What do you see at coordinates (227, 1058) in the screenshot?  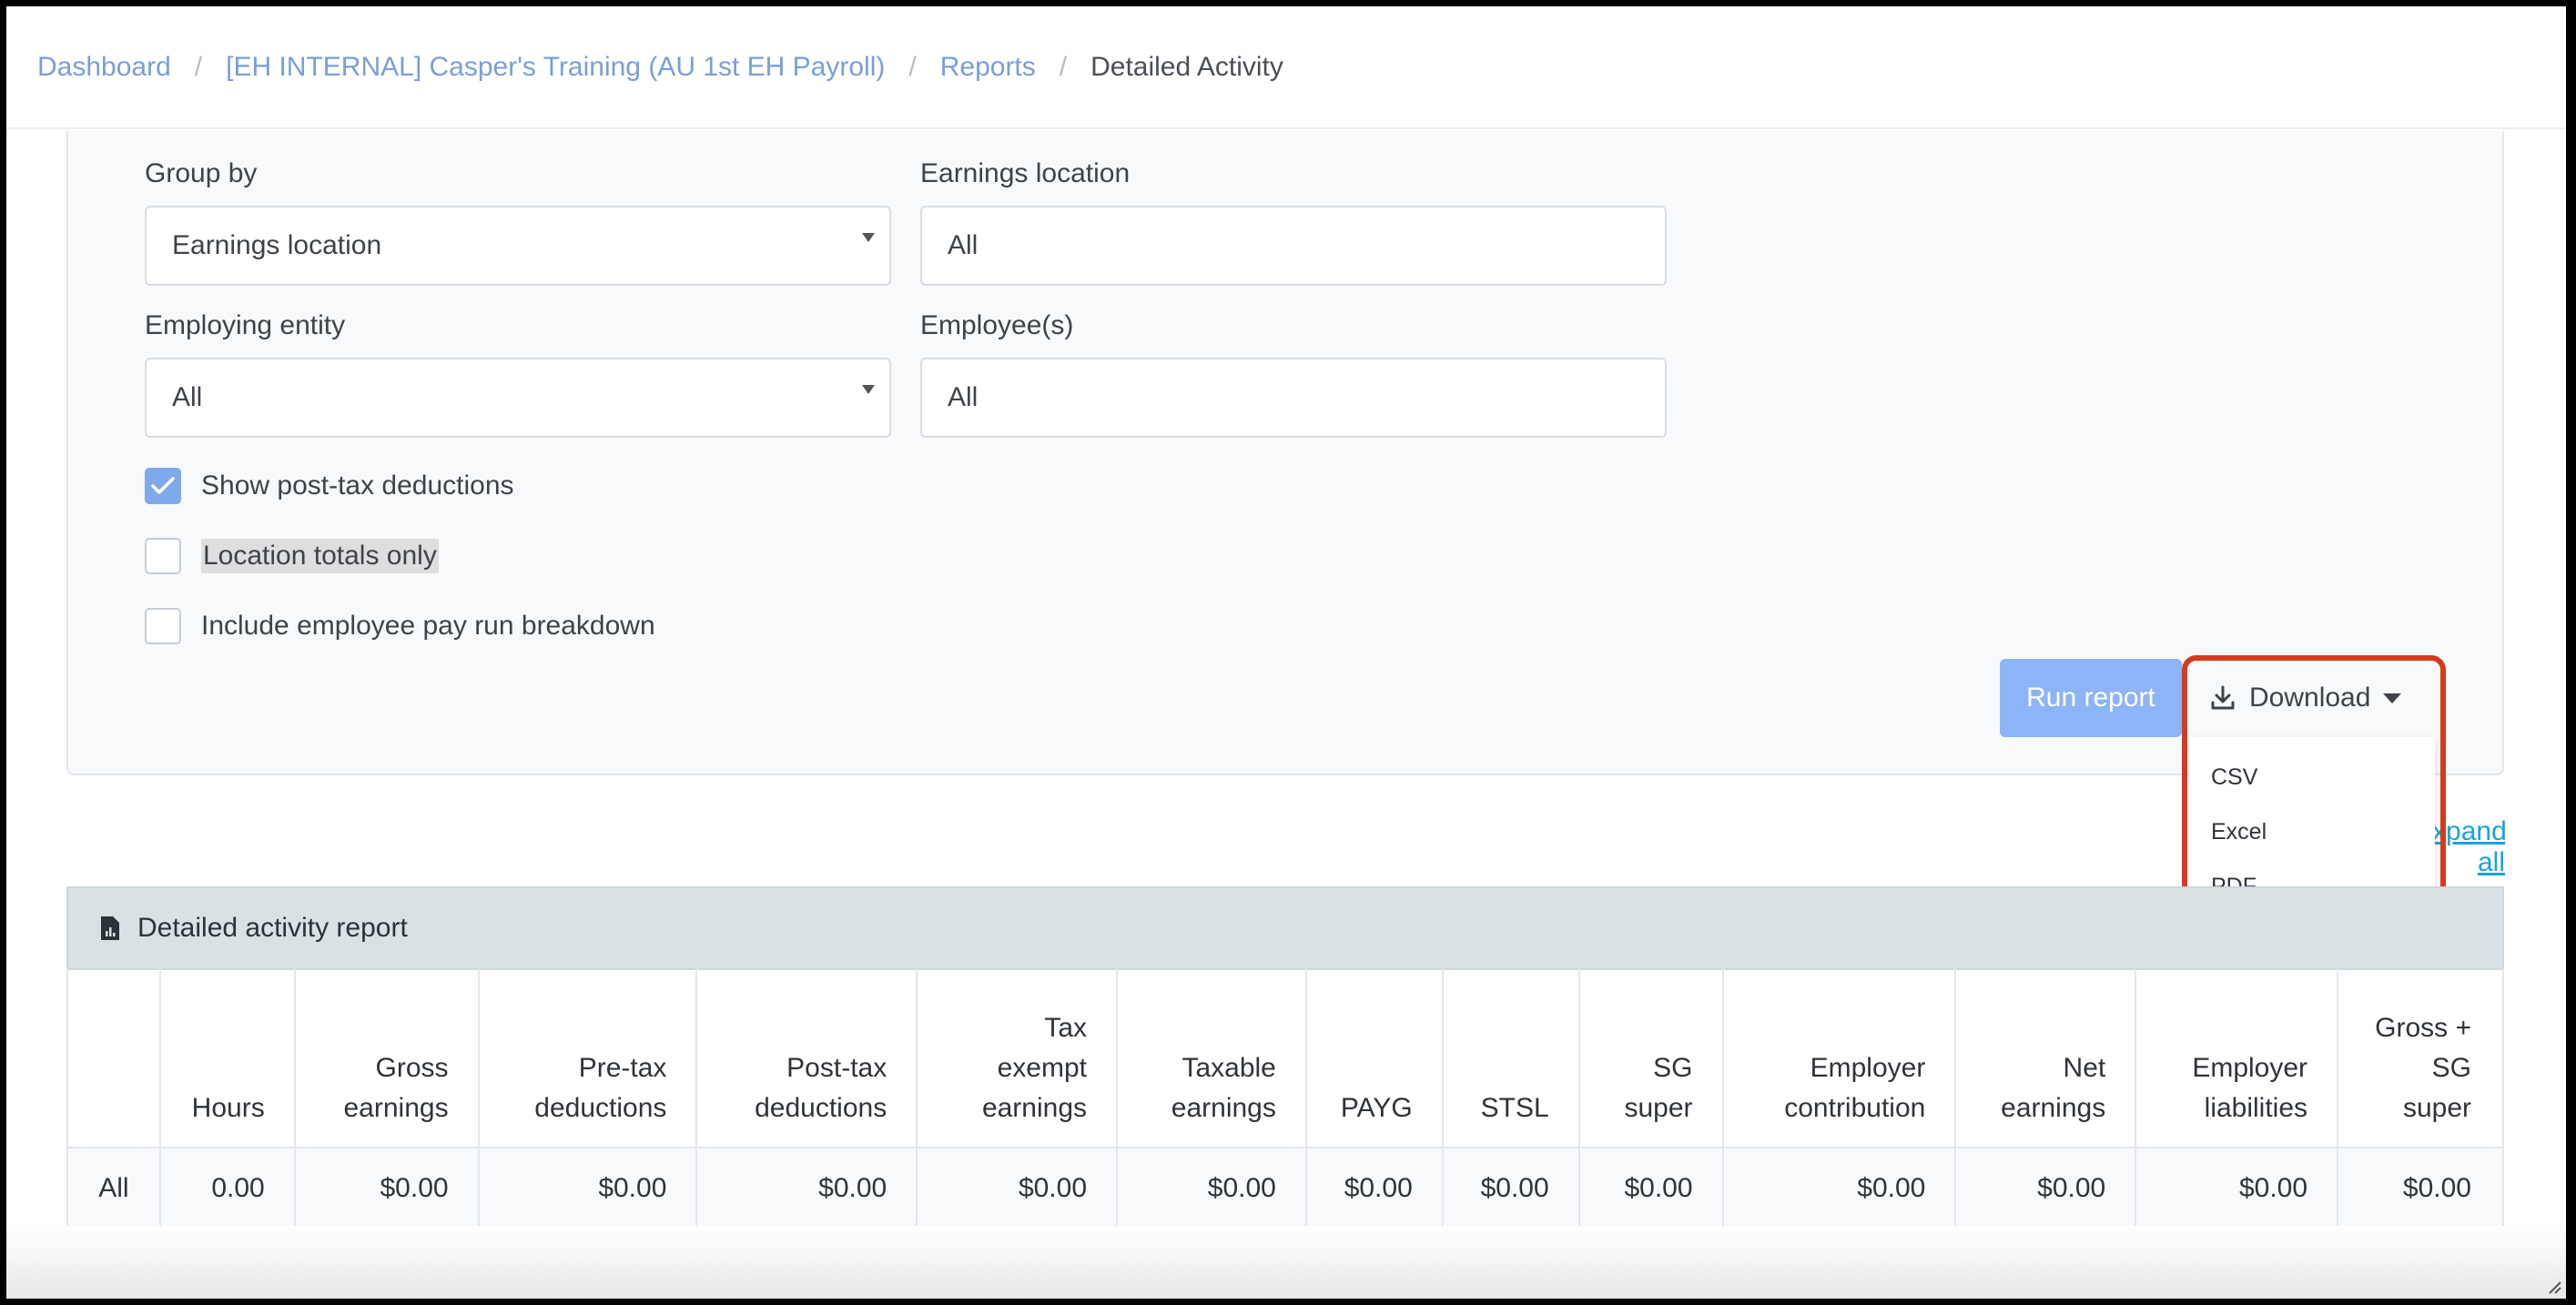 I see `column-header-hours: Hours` at bounding box center [227, 1058].